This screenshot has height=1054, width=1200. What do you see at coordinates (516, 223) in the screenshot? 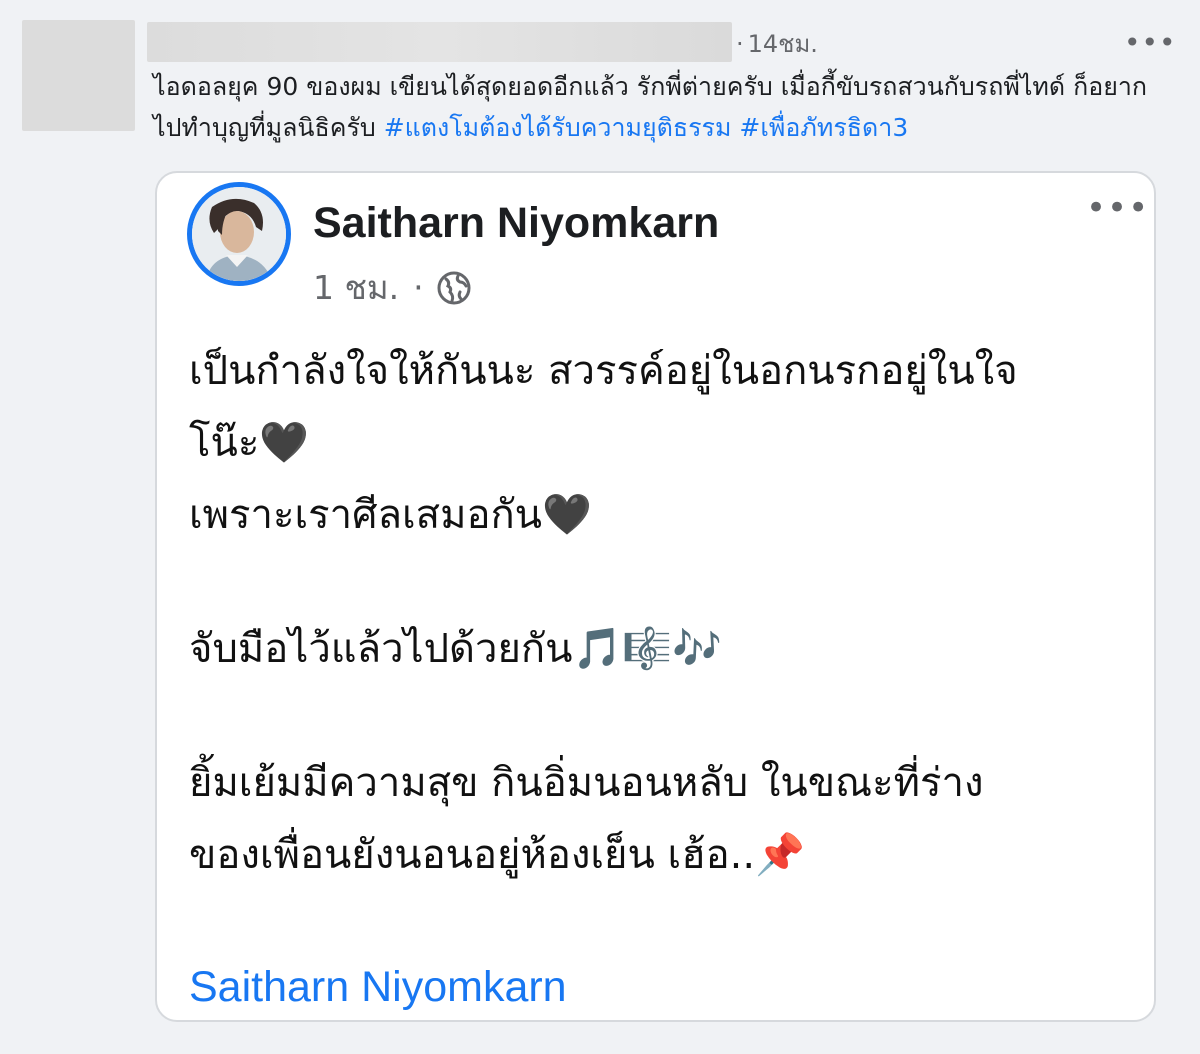
I see `shared-author-name: Saitharn Niyomkarn` at bounding box center [516, 223].